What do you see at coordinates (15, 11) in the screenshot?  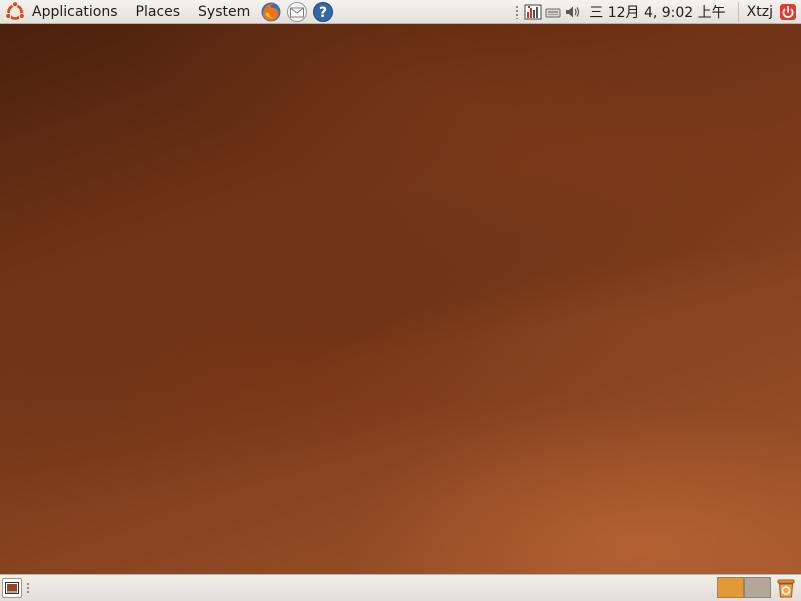 I see `ubuntu-logo-icon` at bounding box center [15, 11].